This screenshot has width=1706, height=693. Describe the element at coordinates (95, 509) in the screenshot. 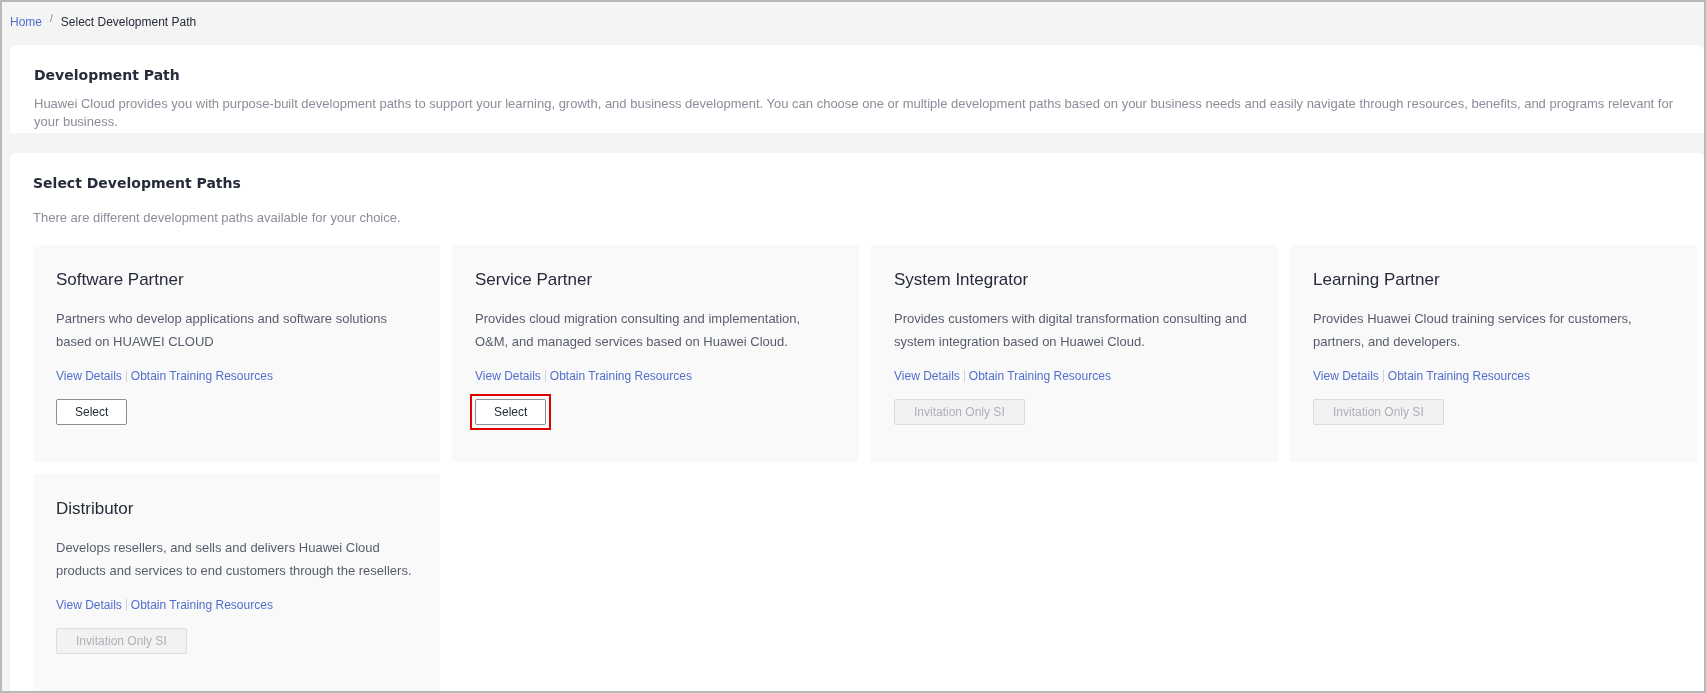

I see `path-title: Distributor` at that location.